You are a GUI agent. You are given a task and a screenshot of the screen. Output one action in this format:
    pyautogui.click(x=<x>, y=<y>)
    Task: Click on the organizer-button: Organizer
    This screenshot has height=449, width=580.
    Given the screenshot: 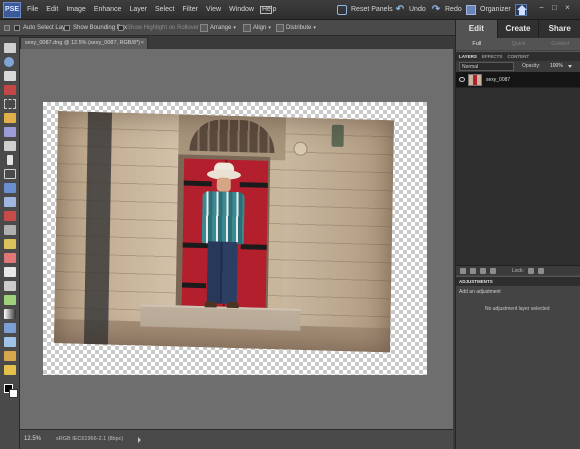 What is the action you would take?
    pyautogui.click(x=488, y=10)
    